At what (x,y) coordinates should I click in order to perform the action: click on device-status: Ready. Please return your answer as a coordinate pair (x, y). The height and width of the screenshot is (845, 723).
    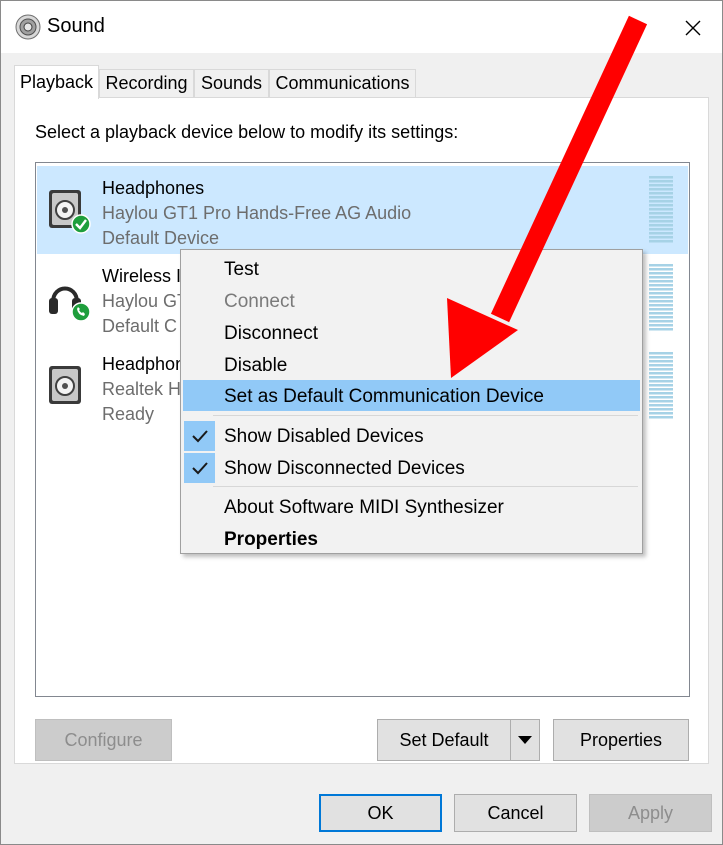
    Looking at the image, I should click on (128, 414).